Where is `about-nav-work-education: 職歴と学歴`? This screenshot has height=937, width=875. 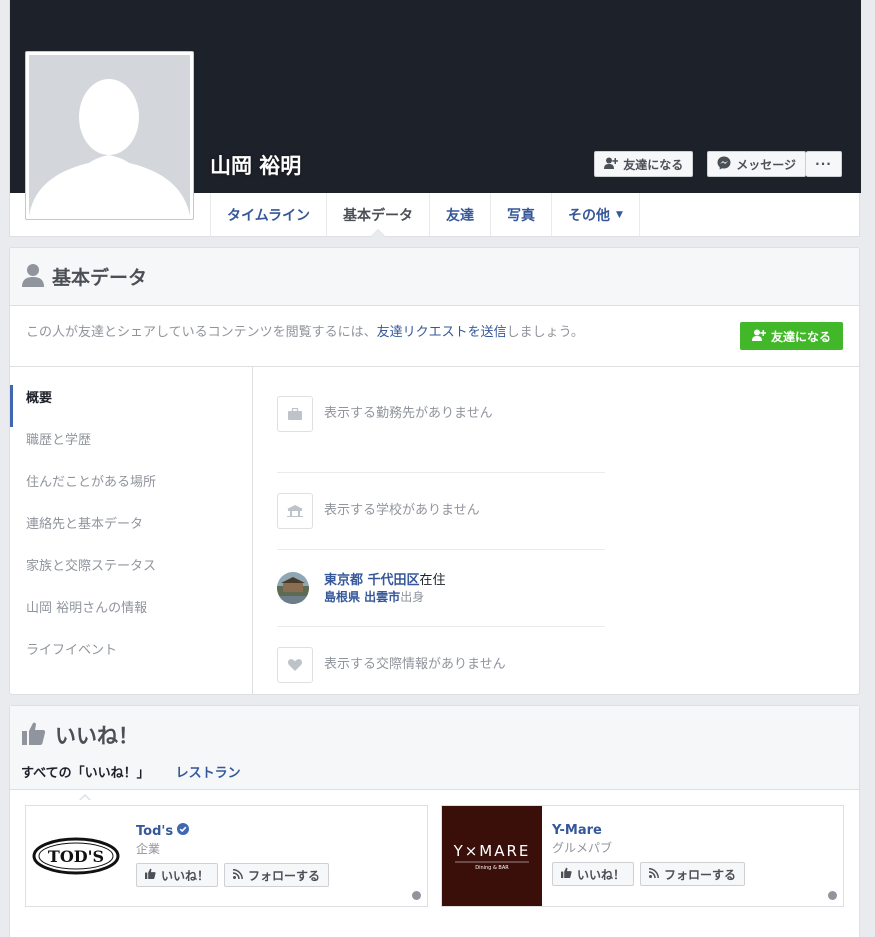
about-nav-work-education: 職歴と学歴 is located at coordinates (131, 448).